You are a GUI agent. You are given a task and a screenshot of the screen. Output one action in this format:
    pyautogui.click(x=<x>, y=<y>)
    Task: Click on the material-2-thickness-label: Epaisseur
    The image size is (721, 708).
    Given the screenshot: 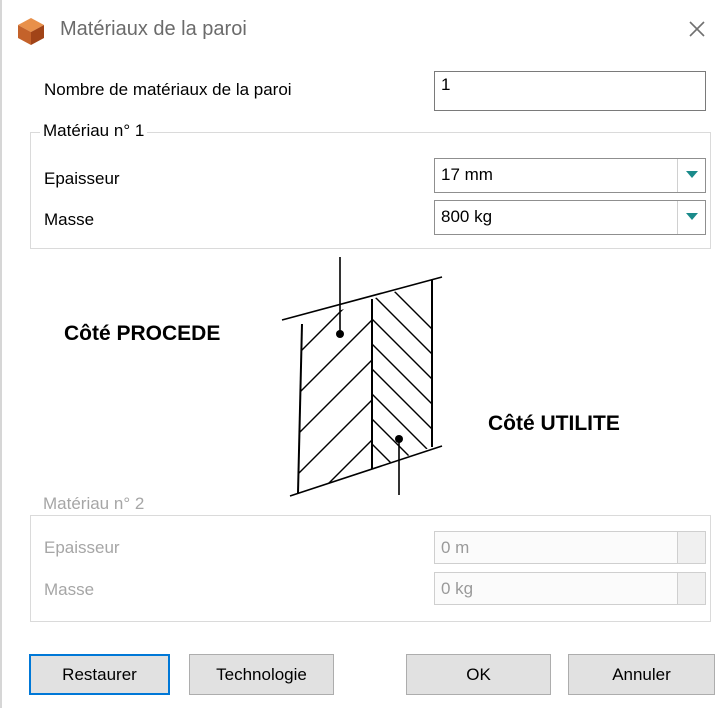 What is the action you would take?
    pyautogui.click(x=82, y=547)
    